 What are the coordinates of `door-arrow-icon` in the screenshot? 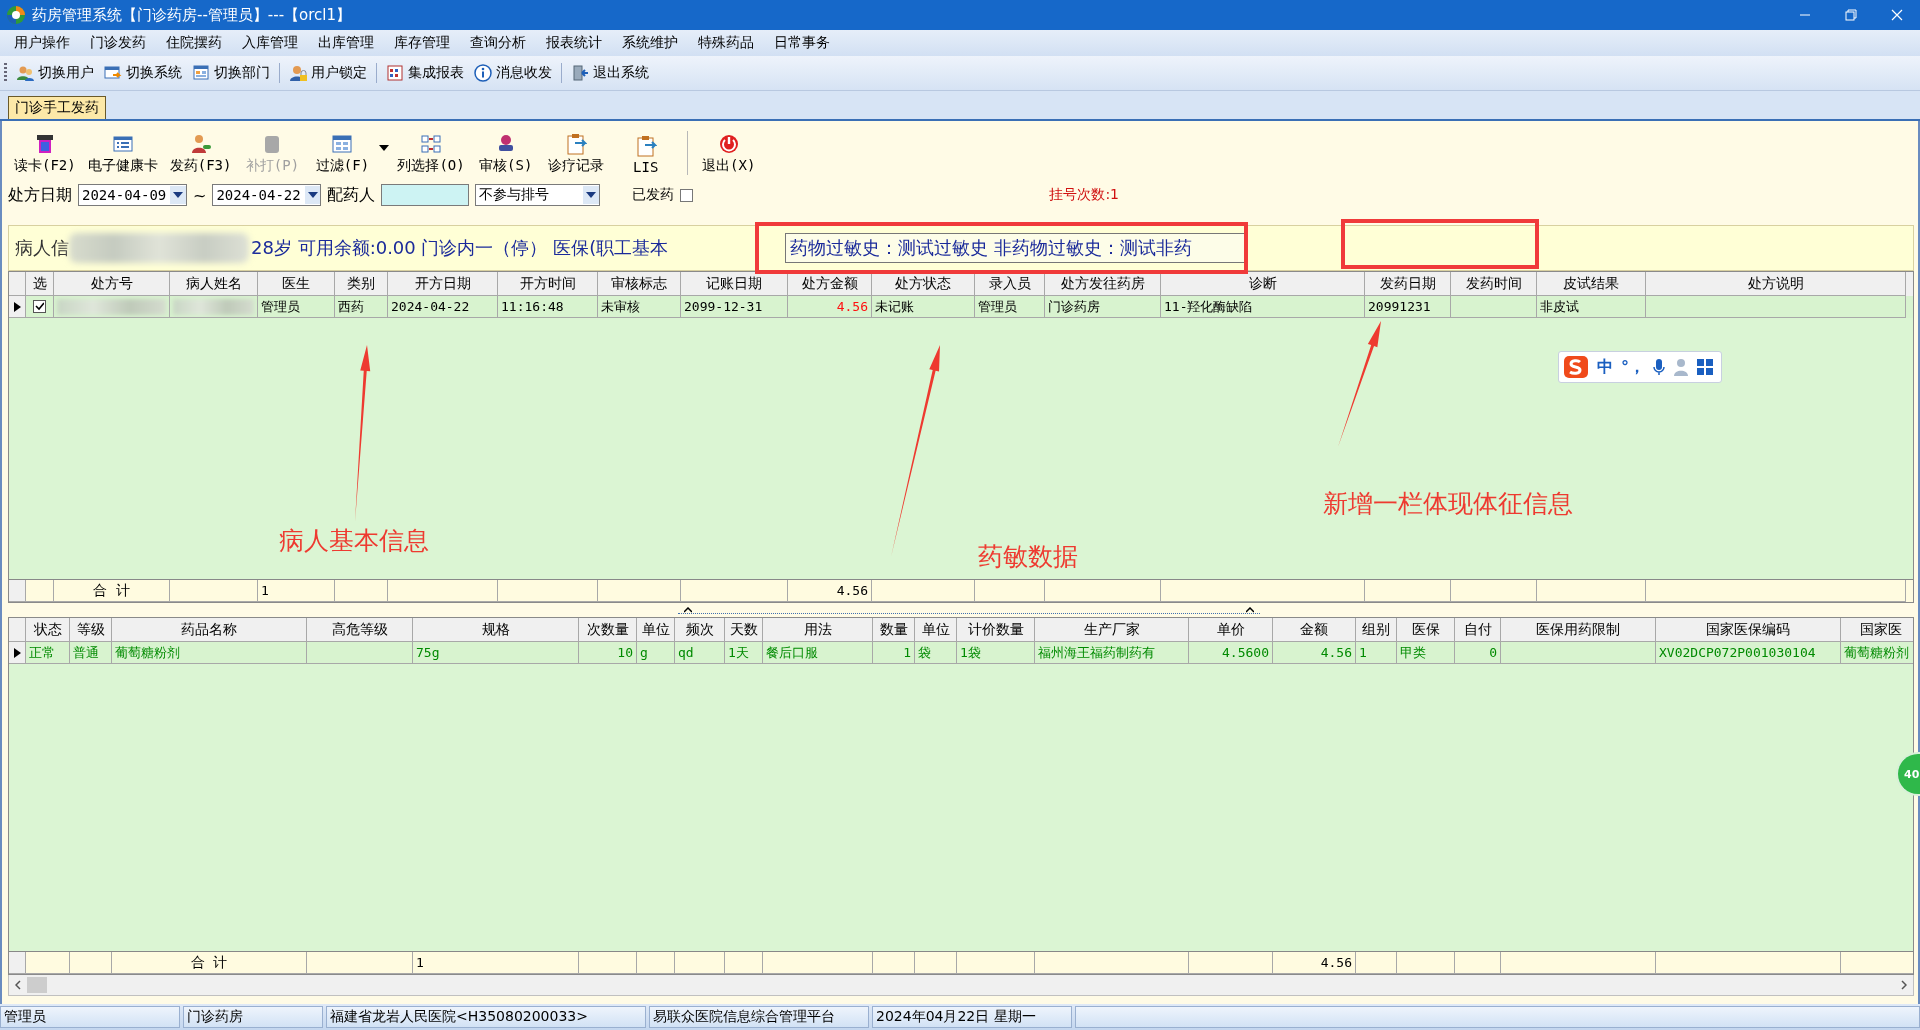 It's located at (580, 73).